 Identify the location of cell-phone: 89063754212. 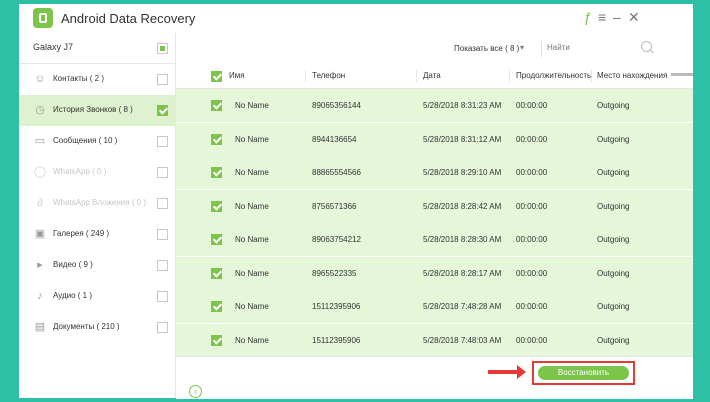
(336, 239).